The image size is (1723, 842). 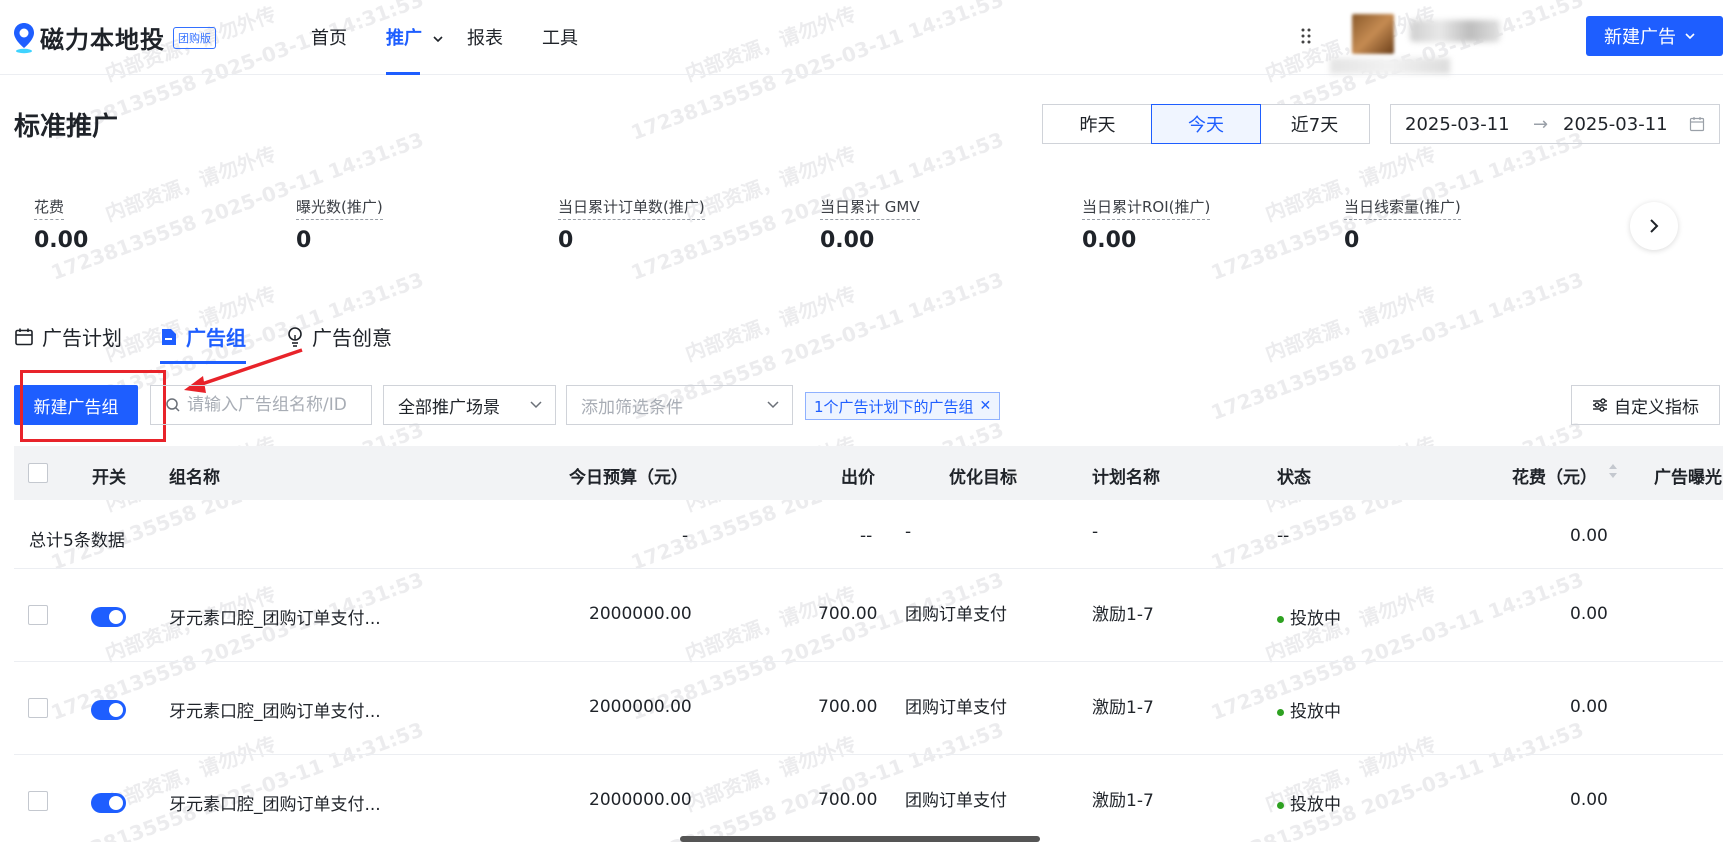 I want to click on date-preset-today: 今天, so click(x=1206, y=124).